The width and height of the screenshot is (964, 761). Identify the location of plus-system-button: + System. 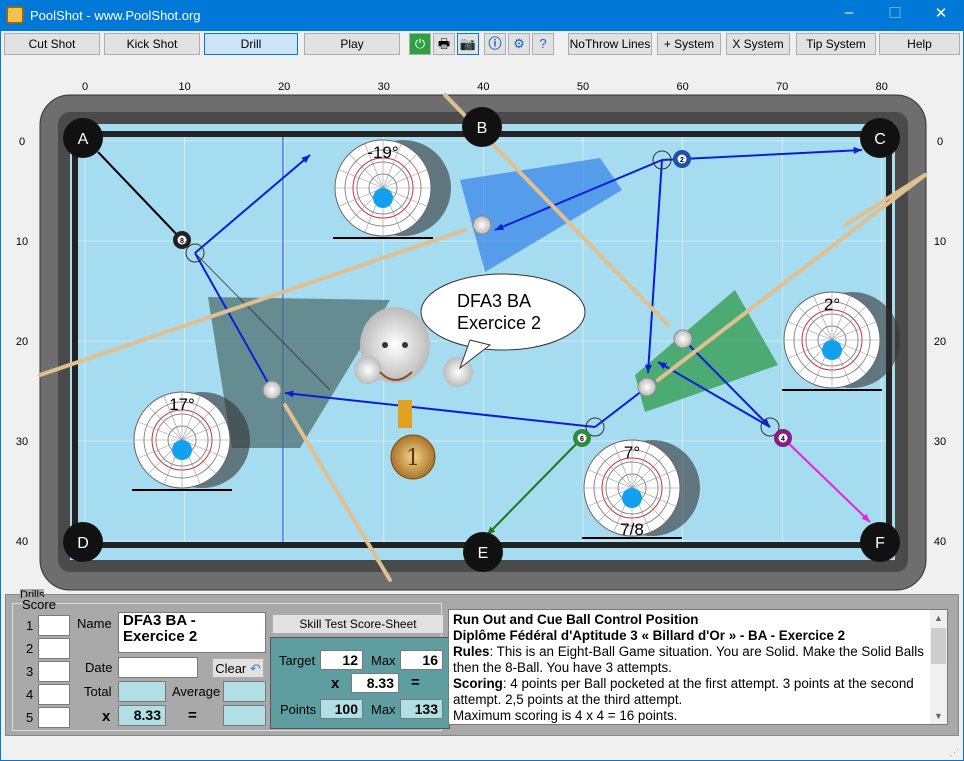
(689, 44).